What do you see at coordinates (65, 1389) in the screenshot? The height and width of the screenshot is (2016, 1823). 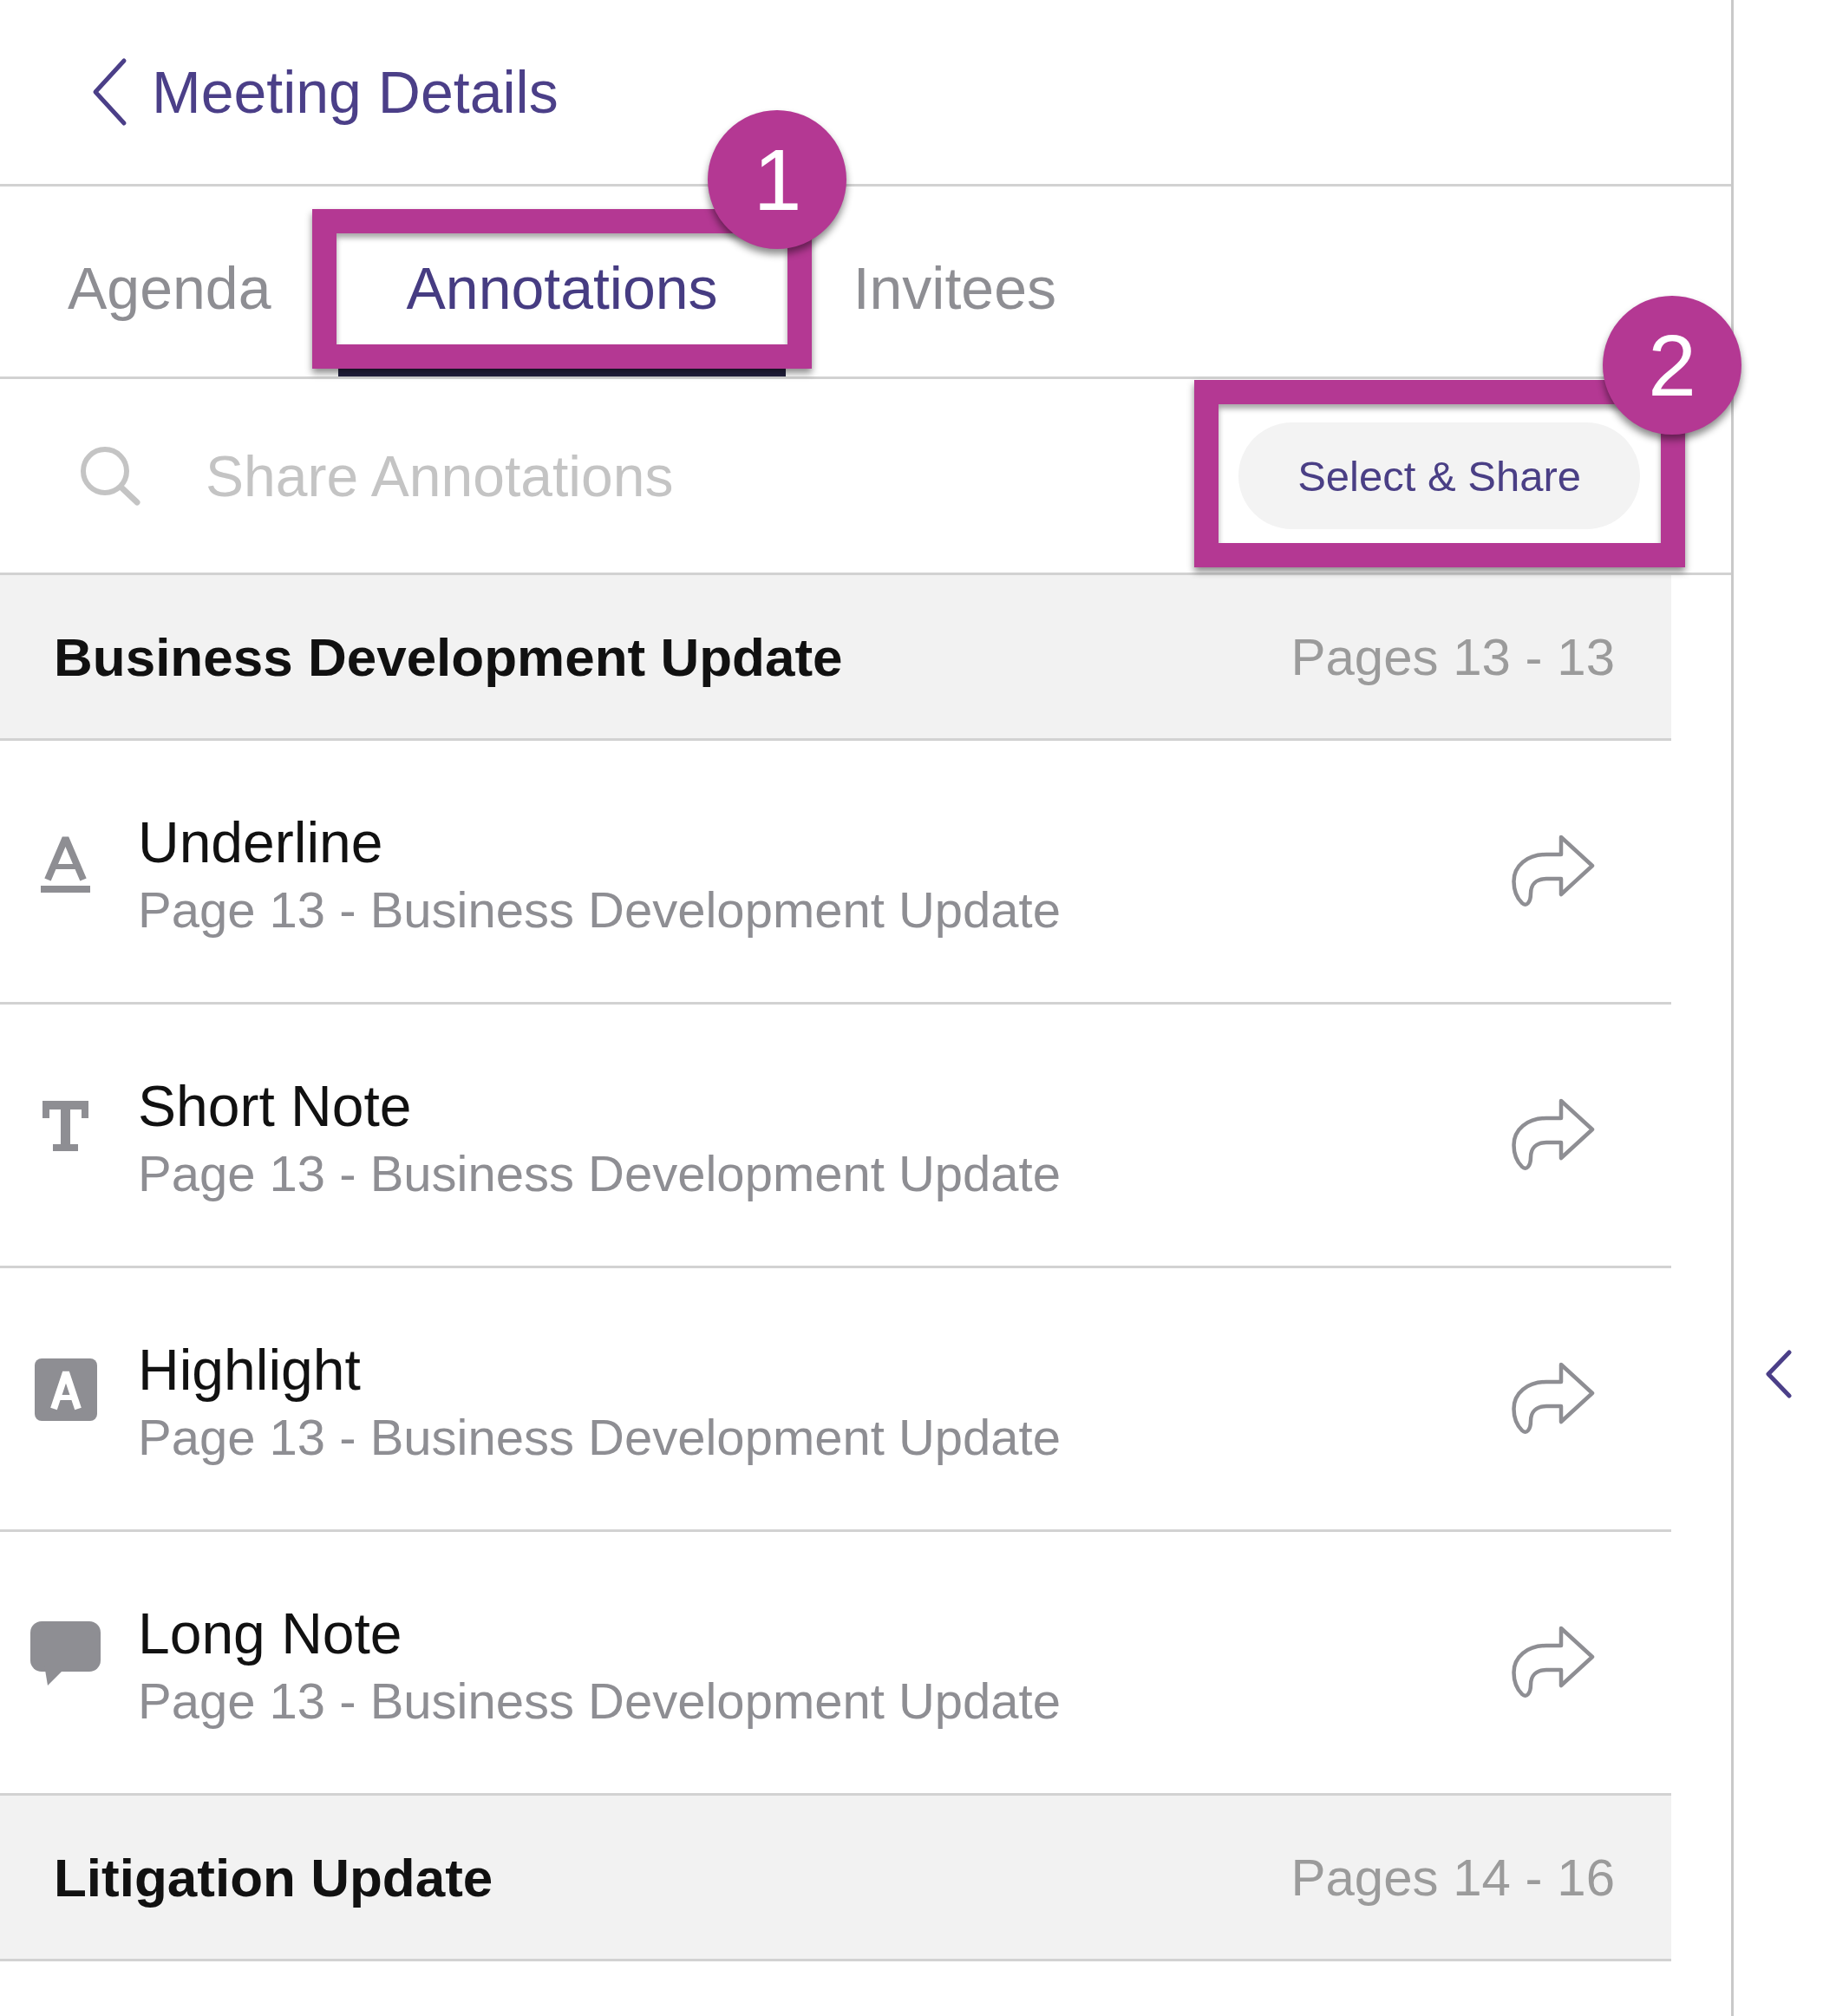 I see `highlight-icon` at bounding box center [65, 1389].